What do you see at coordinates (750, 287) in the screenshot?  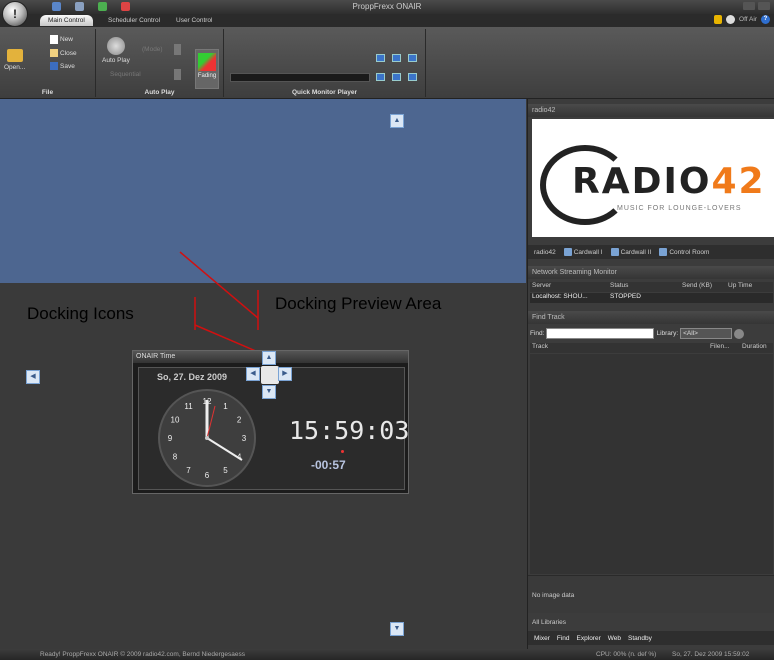 I see `col-uptime: Up Time` at bounding box center [750, 287].